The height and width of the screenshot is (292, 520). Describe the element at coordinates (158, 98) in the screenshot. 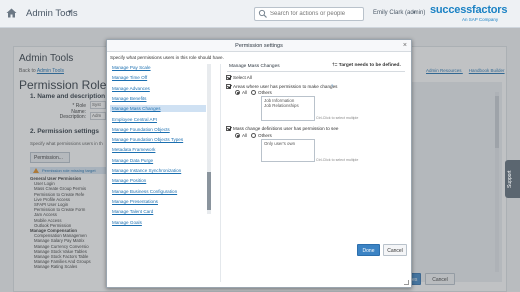

I see `permission-item: Manage Benefits` at that location.